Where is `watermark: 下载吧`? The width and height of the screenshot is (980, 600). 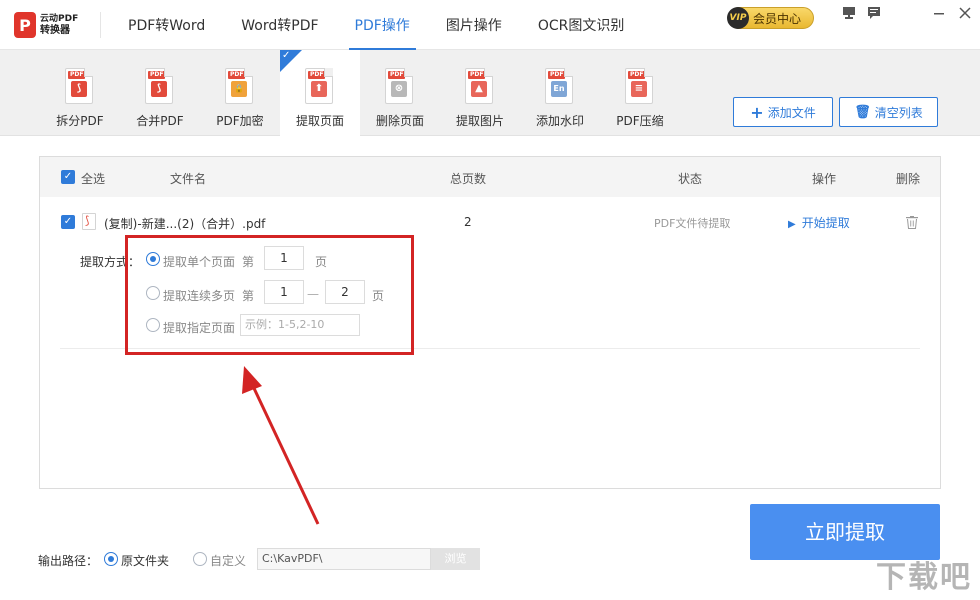 watermark: 下载吧 is located at coordinates (924, 577).